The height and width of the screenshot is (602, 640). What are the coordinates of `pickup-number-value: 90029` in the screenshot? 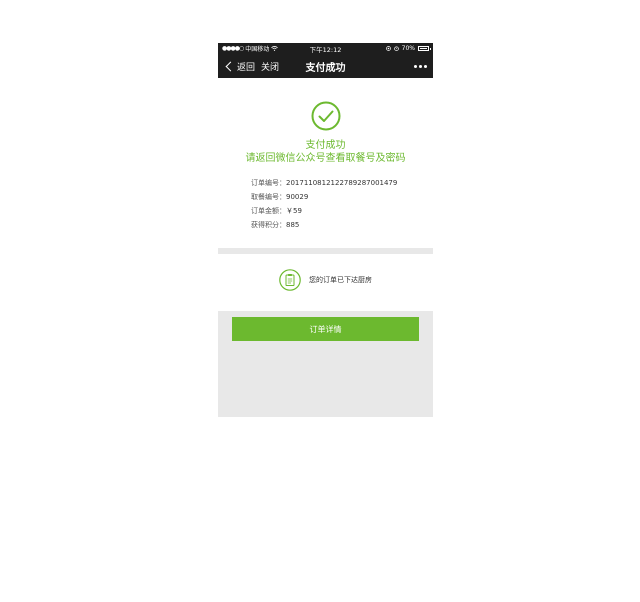 It's located at (297, 197).